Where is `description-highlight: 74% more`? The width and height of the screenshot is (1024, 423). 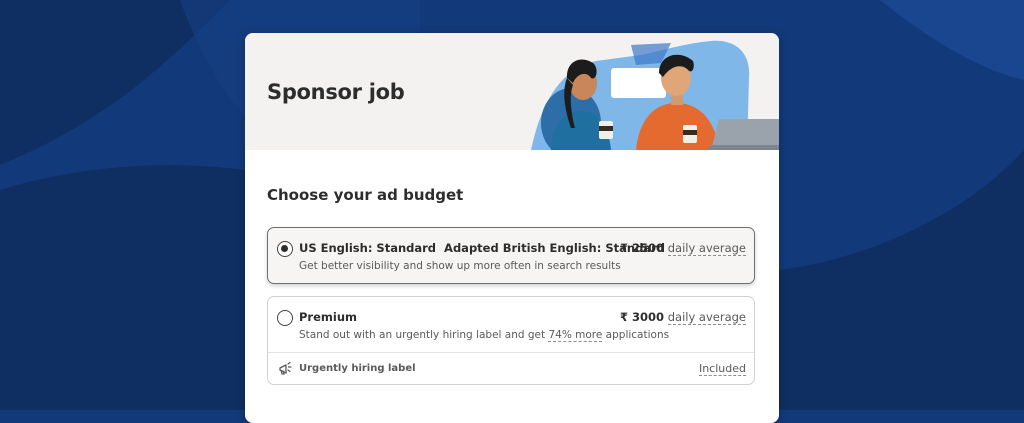 description-highlight: 74% more is located at coordinates (575, 335).